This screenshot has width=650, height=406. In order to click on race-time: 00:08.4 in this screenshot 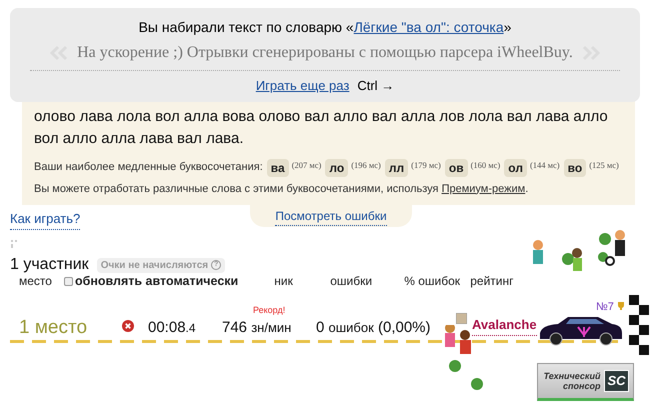, I will do `click(172, 328)`.